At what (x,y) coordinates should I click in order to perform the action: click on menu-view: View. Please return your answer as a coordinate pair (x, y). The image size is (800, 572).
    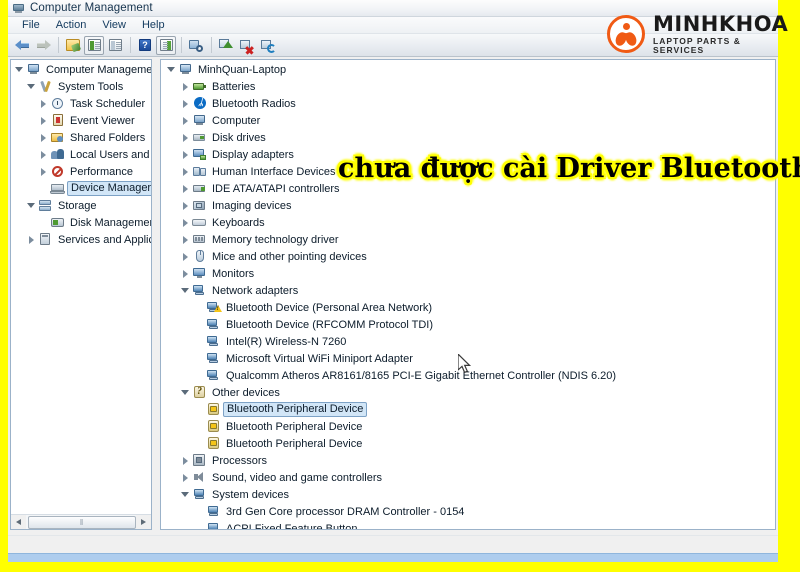
    Looking at the image, I should click on (114, 25).